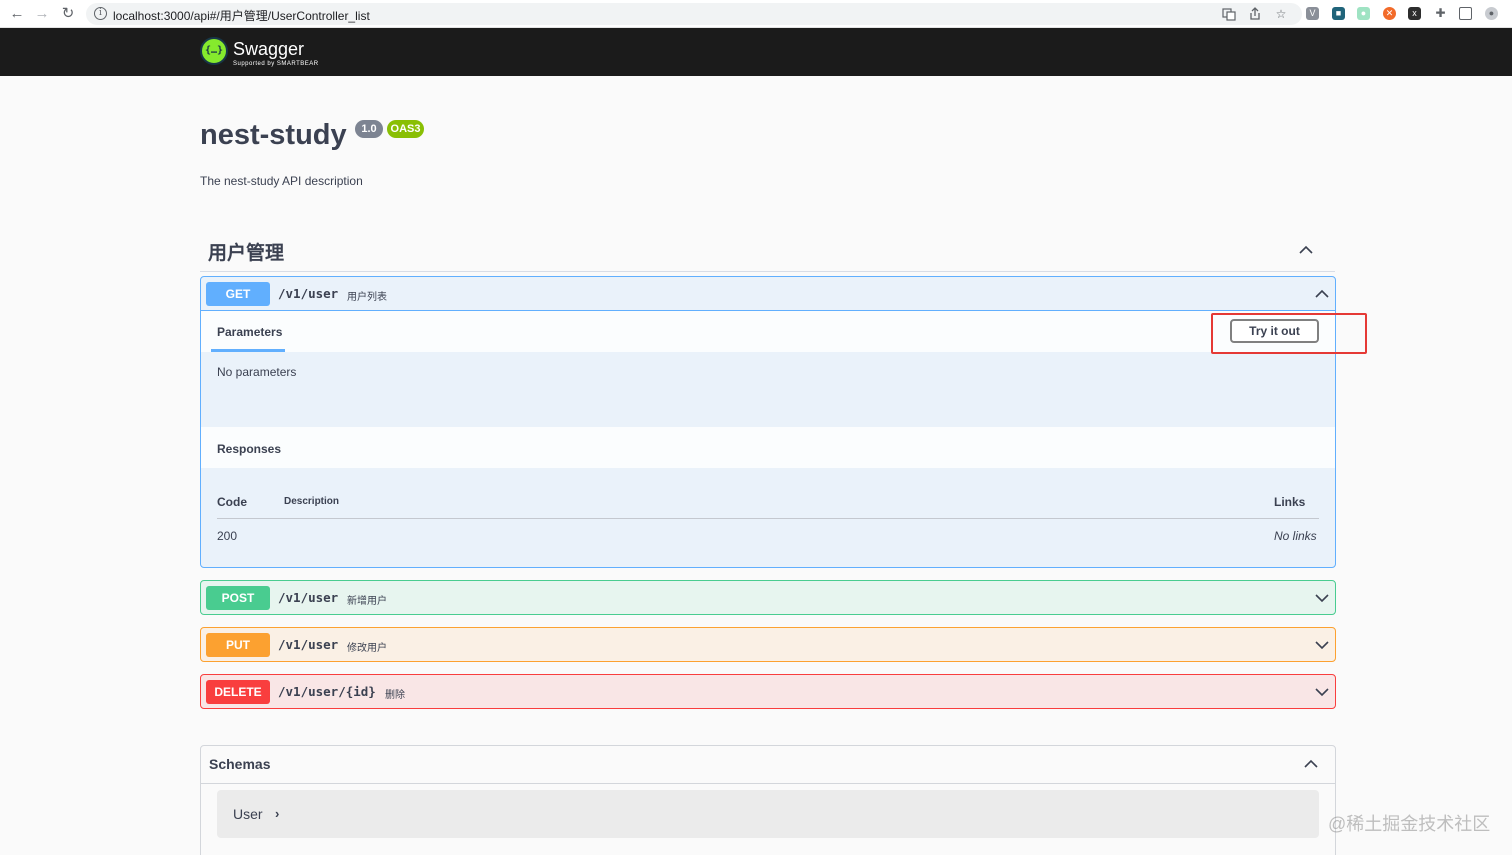  I want to click on parameters-tab: Parameters, so click(249, 332).